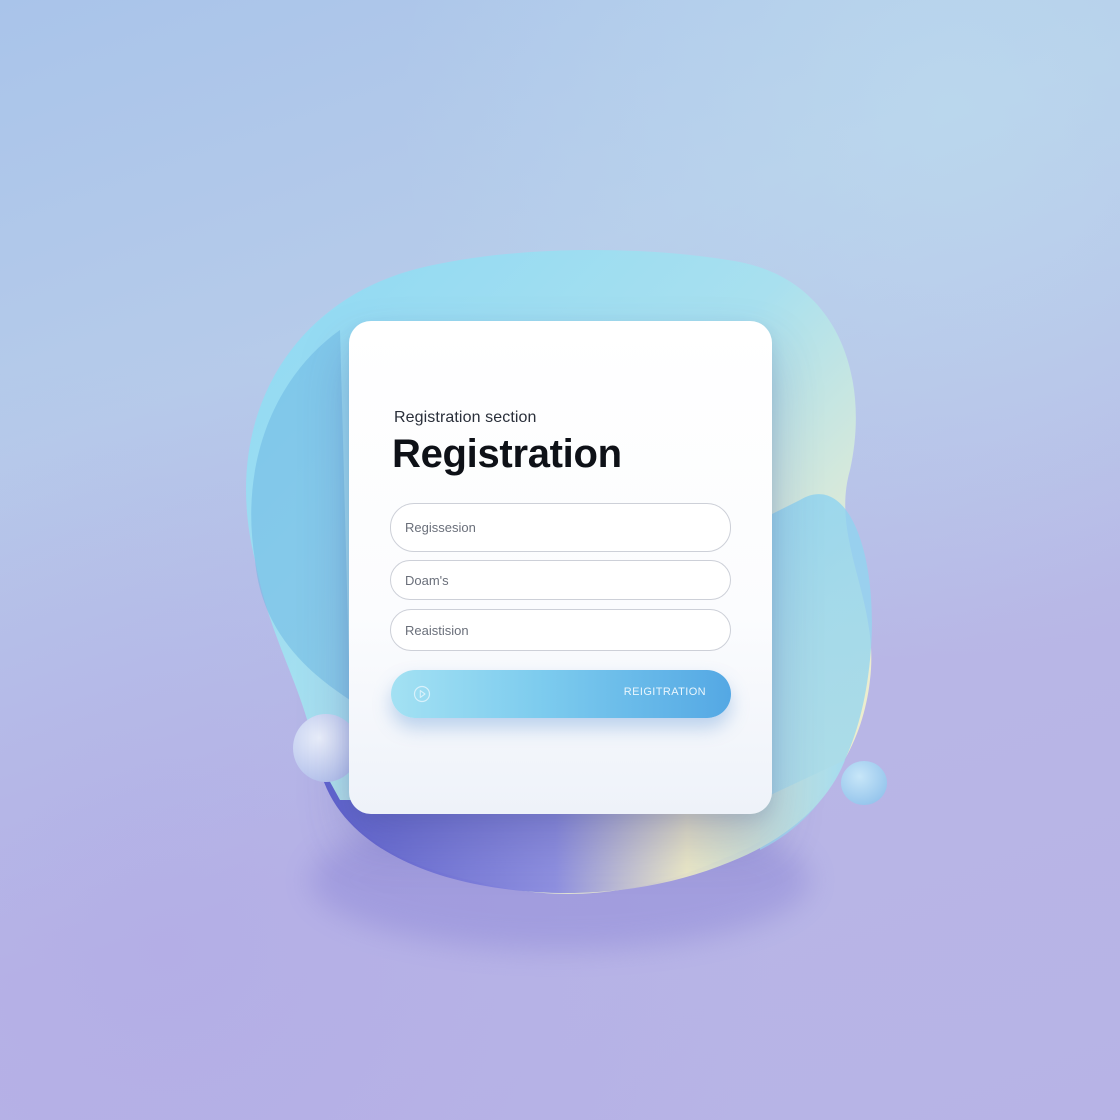  I want to click on play-circle-icon, so click(422, 694).